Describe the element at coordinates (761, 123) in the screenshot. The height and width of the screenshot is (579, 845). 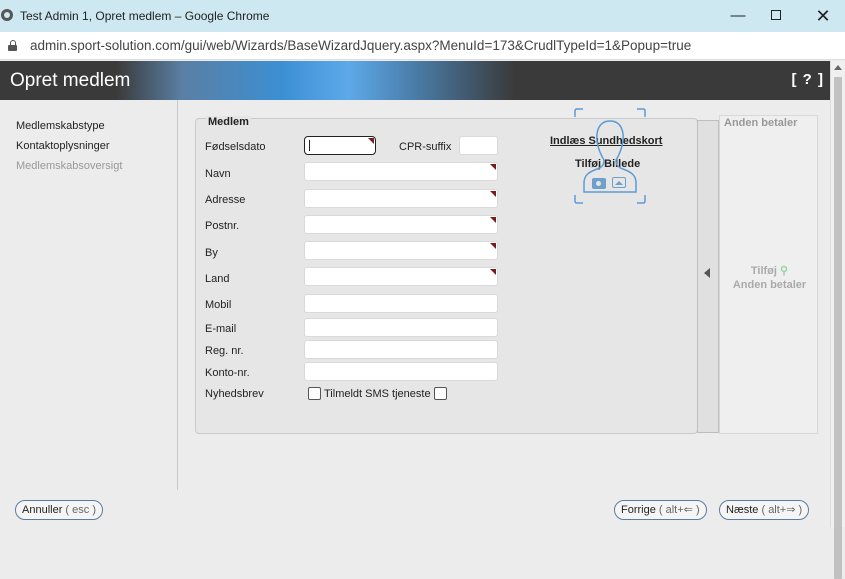
I see `other-payer-title: Anden betaler` at that location.